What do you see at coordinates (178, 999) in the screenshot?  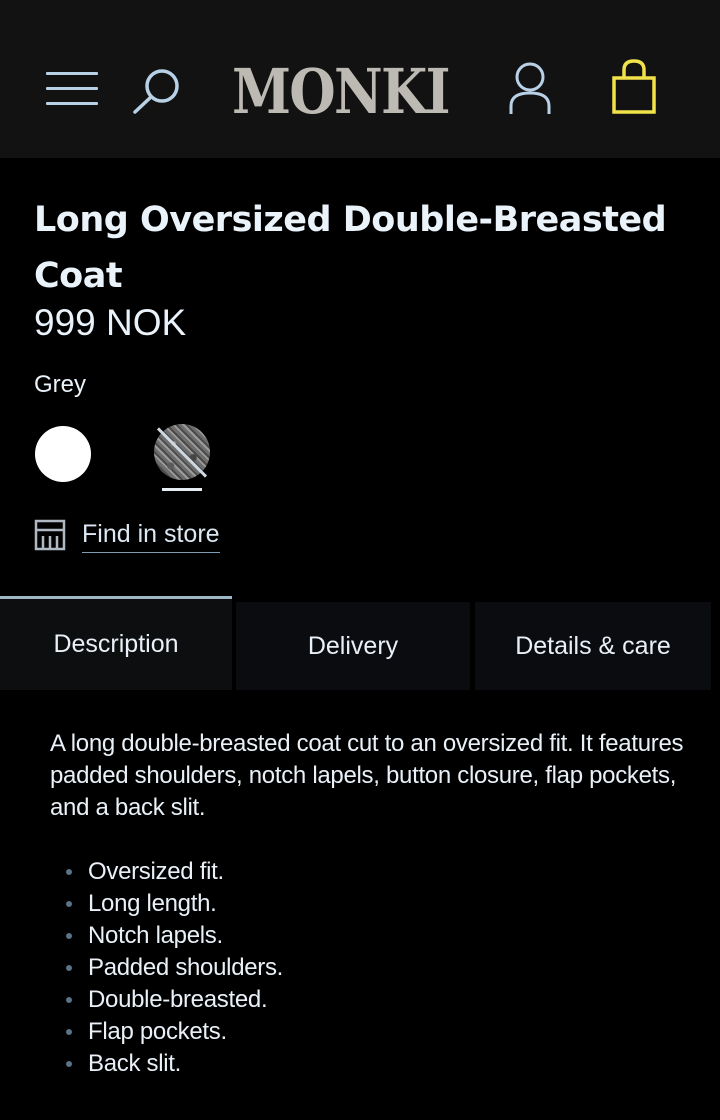 I see `feature-text: Double-breasted.` at bounding box center [178, 999].